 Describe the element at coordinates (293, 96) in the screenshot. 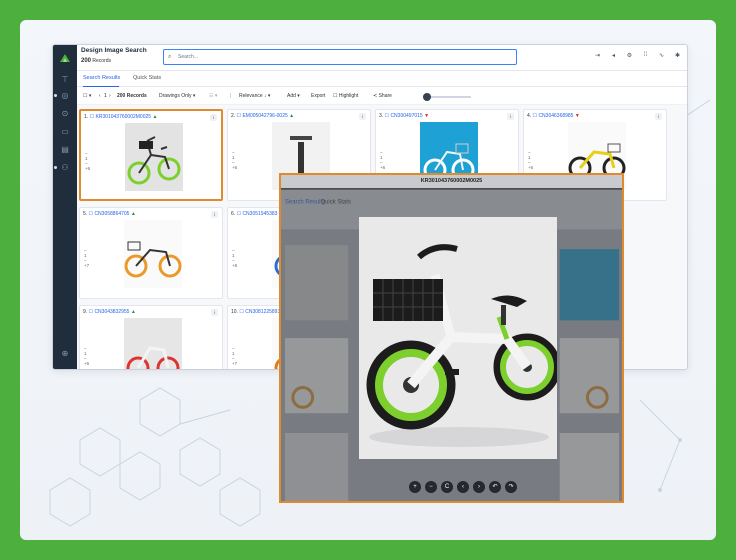

I see `add-dropdown: Add ▾` at that location.